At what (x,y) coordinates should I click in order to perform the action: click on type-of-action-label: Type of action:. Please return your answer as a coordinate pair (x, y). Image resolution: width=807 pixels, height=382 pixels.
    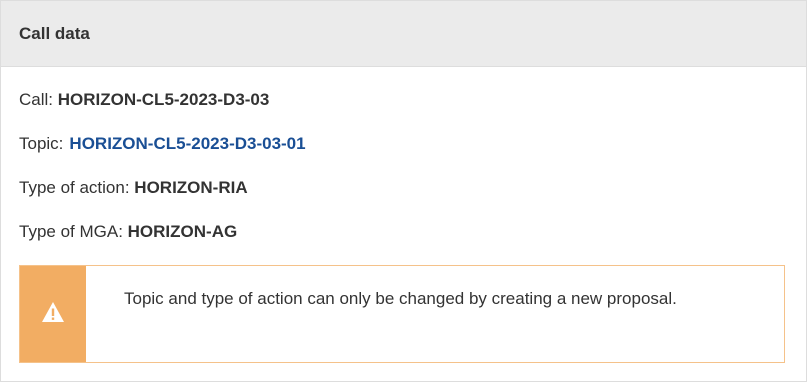
    Looking at the image, I should click on (77, 187).